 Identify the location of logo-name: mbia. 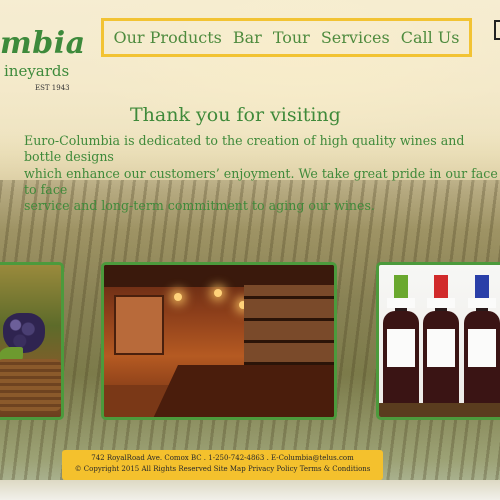
(43, 43).